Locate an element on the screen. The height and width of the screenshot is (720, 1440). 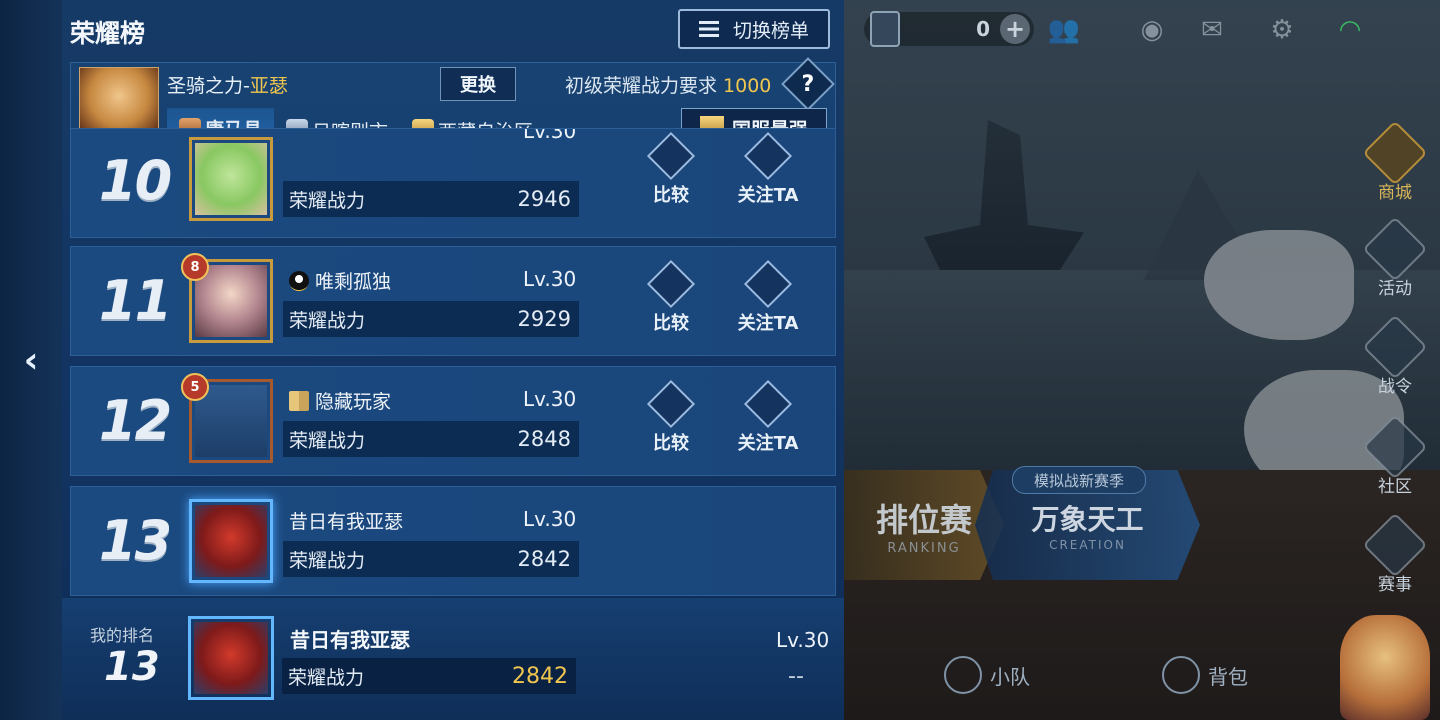
coin-counter: 0 + is located at coordinates (949, 29).